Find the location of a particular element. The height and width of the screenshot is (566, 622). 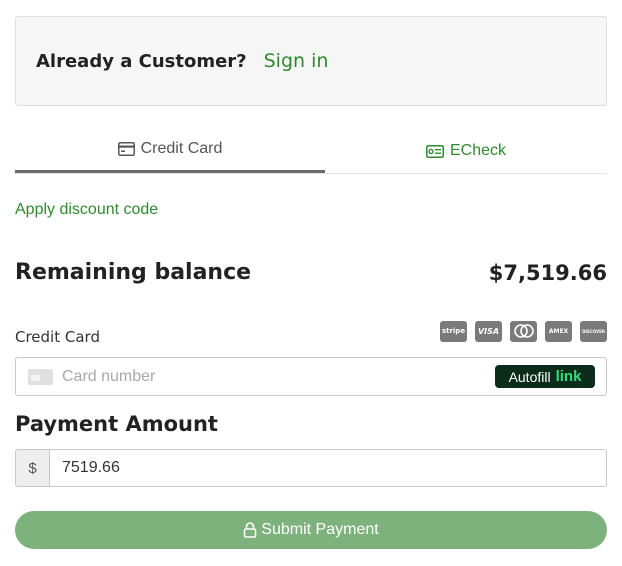

tab-credit-card-label: Credit Card is located at coordinates (181, 148).